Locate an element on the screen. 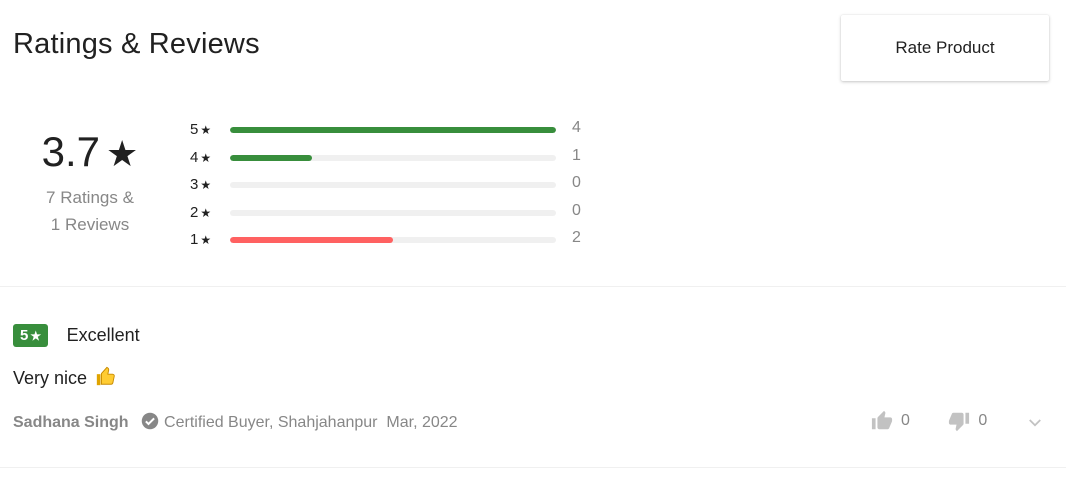 The width and height of the screenshot is (1066, 477). like-button: 0 is located at coordinates (890, 421).